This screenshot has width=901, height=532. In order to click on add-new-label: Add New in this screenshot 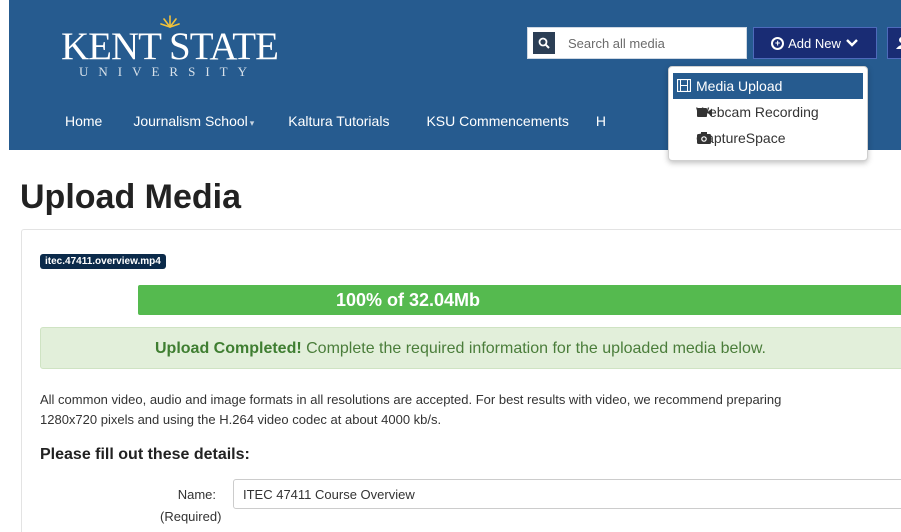, I will do `click(814, 43)`.